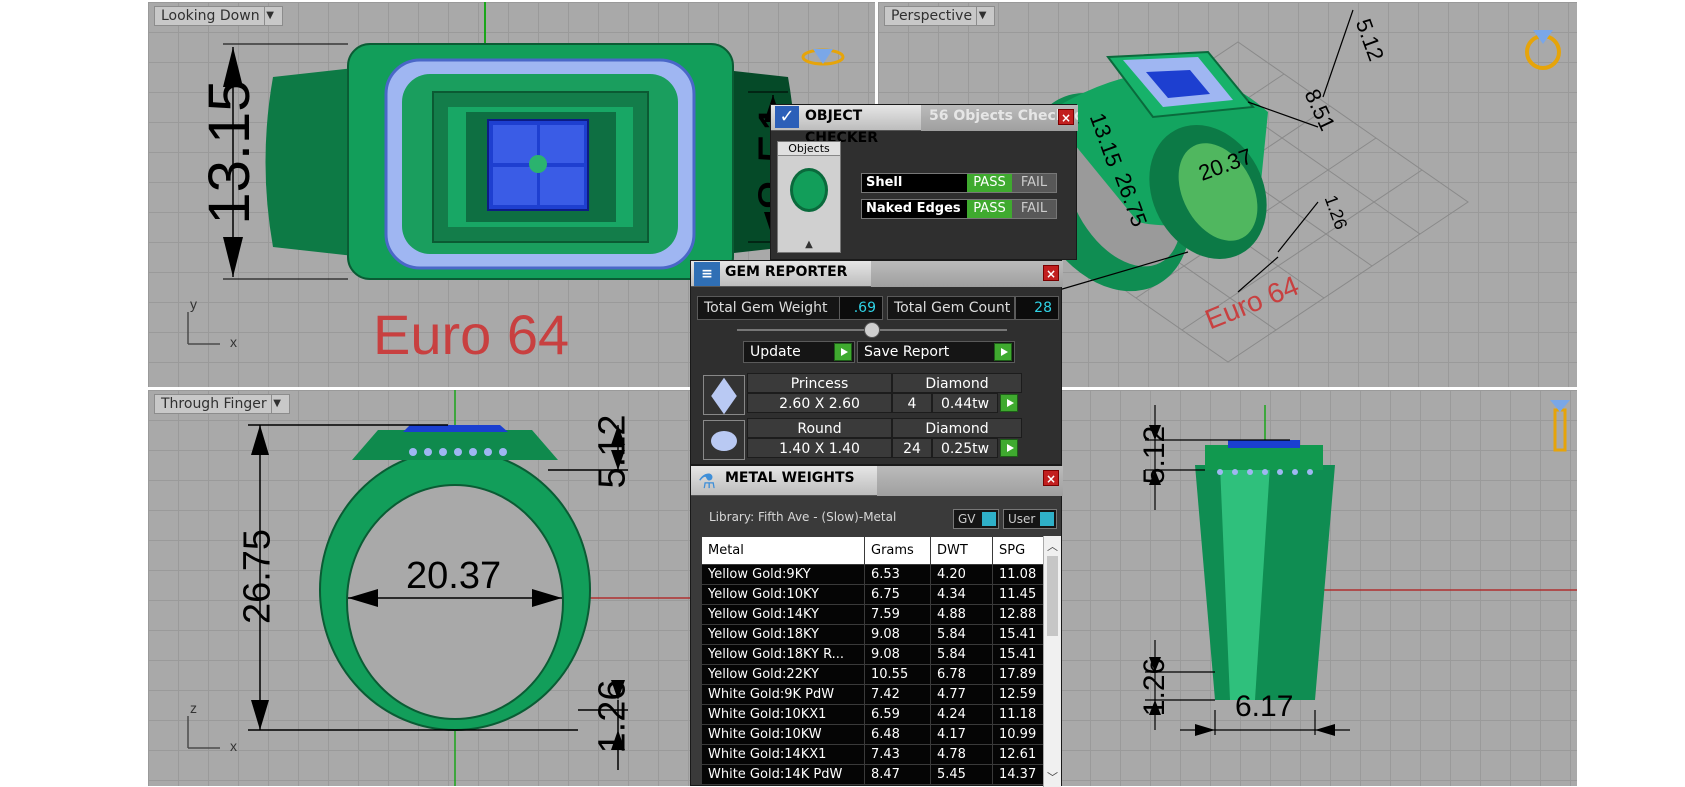  What do you see at coordinates (783, 754) in the screenshot?
I see `table-cell: White Gold:14KX1` at bounding box center [783, 754].